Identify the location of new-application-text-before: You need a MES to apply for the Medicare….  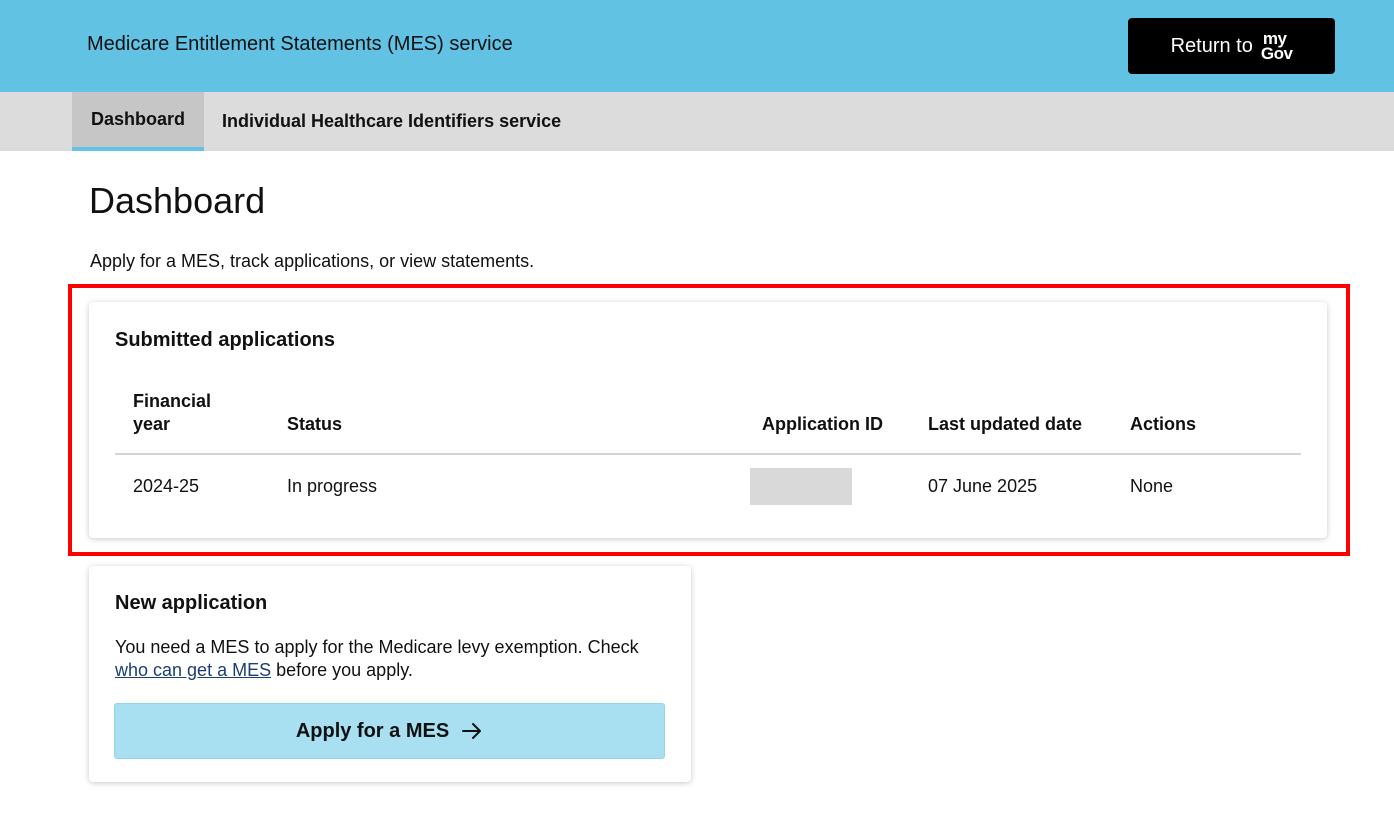
(377, 647).